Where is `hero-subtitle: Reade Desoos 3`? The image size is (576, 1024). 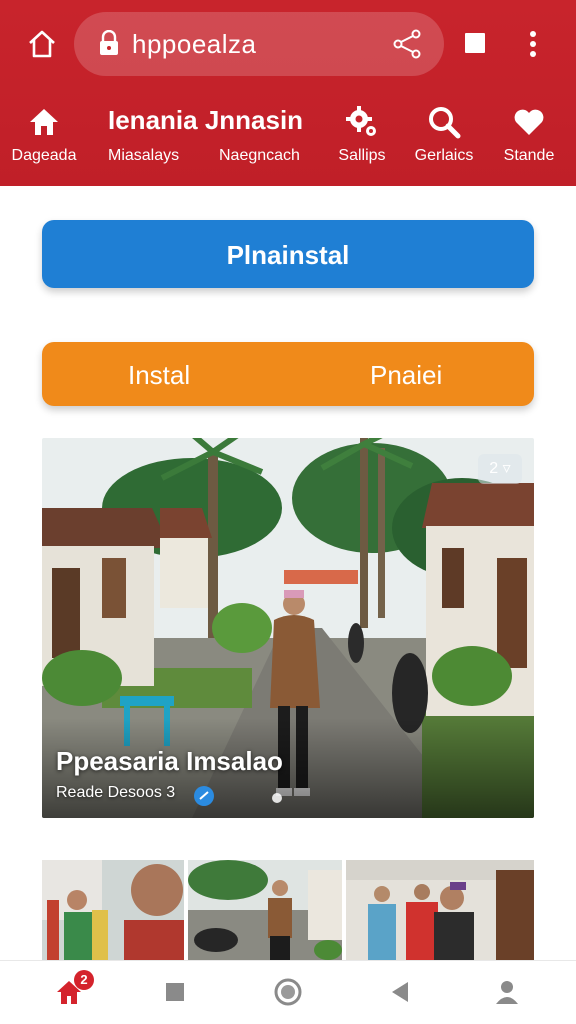
hero-subtitle: Reade Desoos 3 is located at coordinates (116, 792).